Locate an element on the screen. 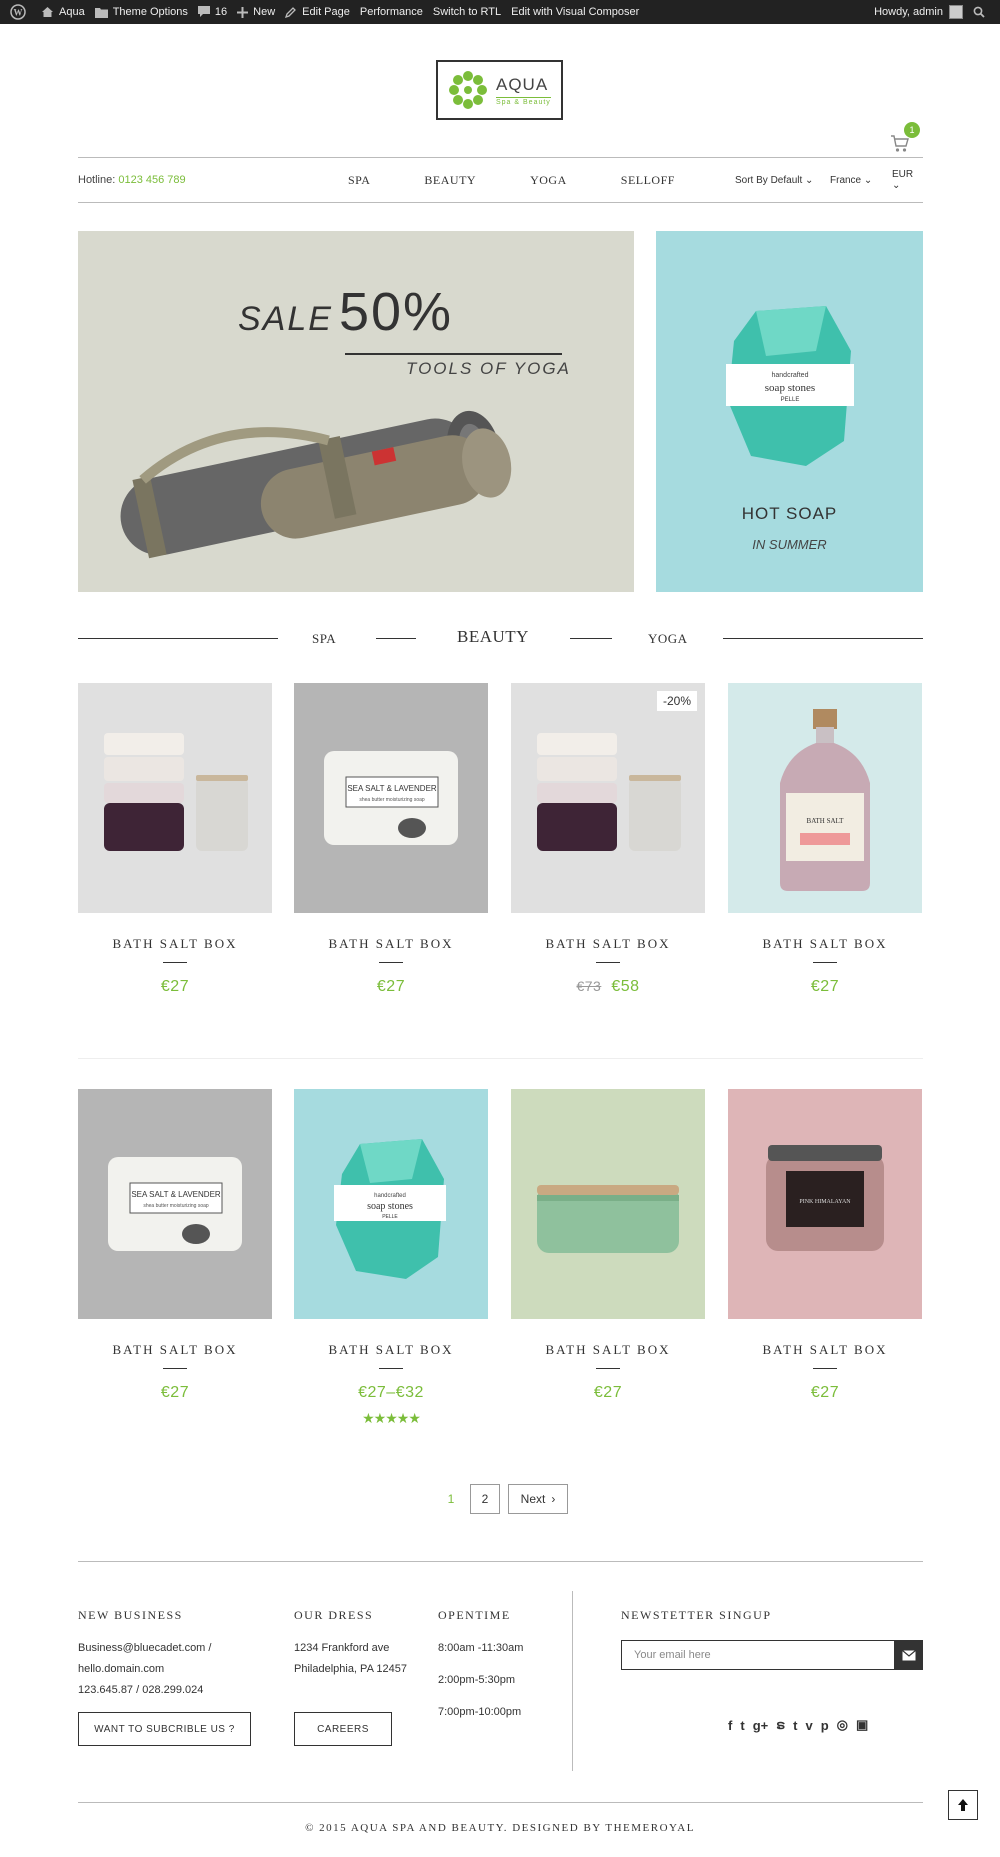 Image resolution: width=1000 pixels, height=1857 pixels. comments-count: 16 is located at coordinates (221, 12).